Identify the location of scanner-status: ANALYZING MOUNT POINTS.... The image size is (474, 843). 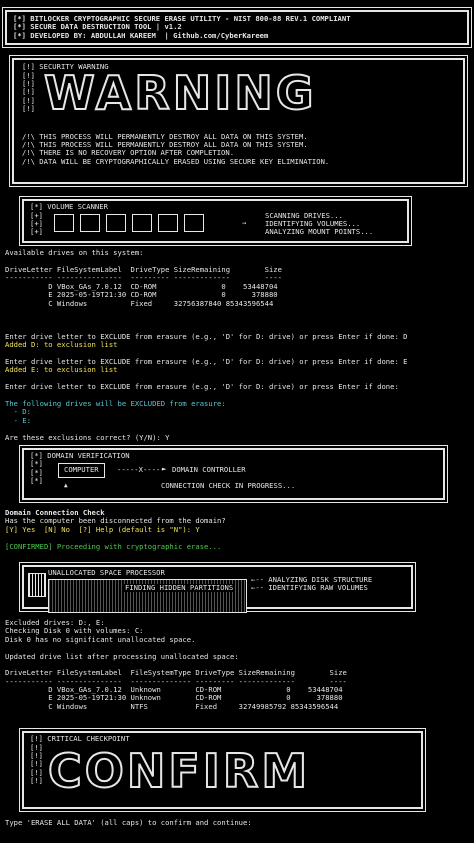
(319, 232).